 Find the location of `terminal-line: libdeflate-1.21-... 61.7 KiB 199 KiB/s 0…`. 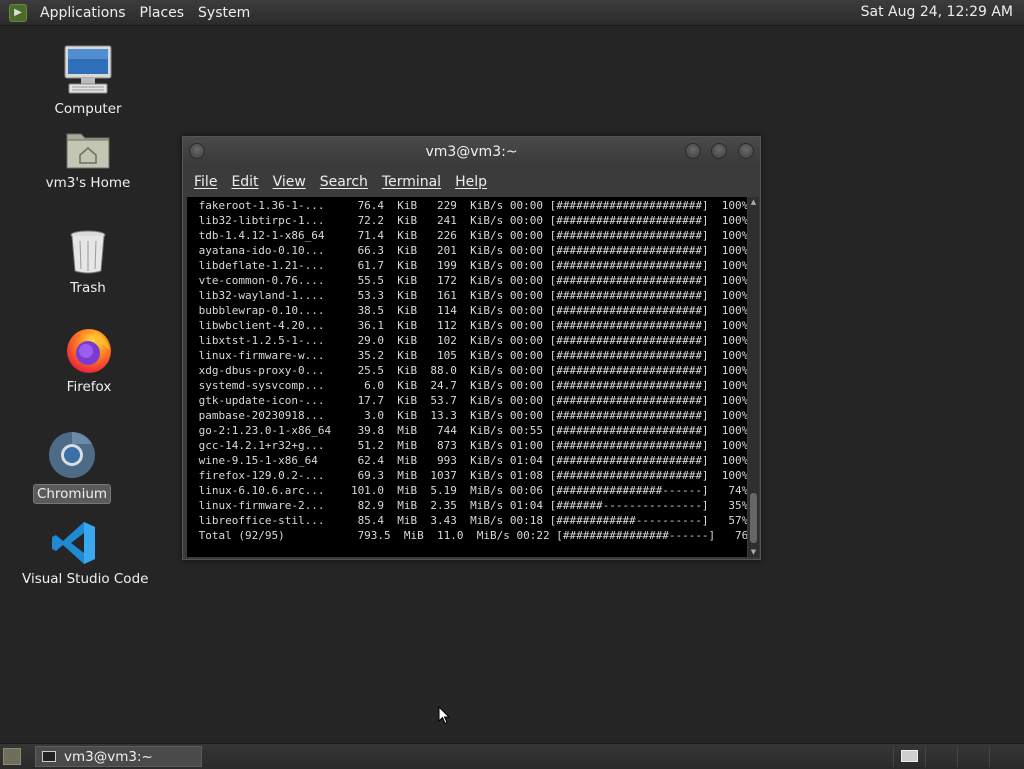

terminal-line: libdeflate-1.21-... 61.7 KiB 199 KiB/s 0… is located at coordinates (469, 265).